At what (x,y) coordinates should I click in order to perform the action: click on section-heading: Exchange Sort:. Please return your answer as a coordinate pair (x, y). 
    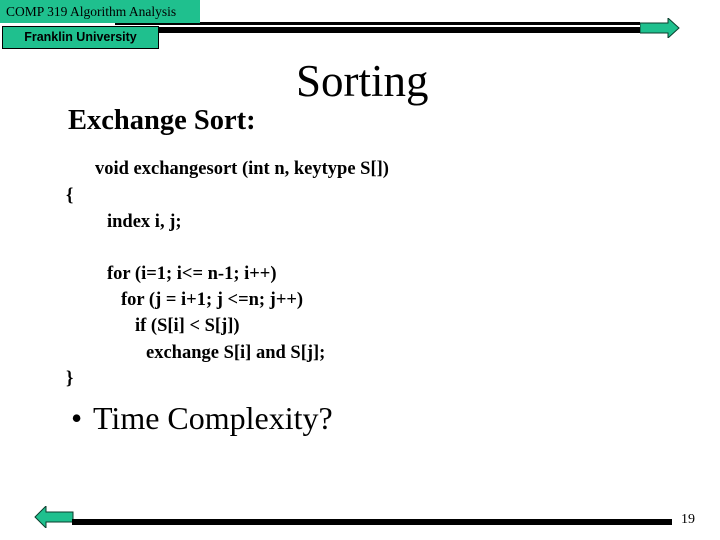
    Looking at the image, I should click on (162, 120).